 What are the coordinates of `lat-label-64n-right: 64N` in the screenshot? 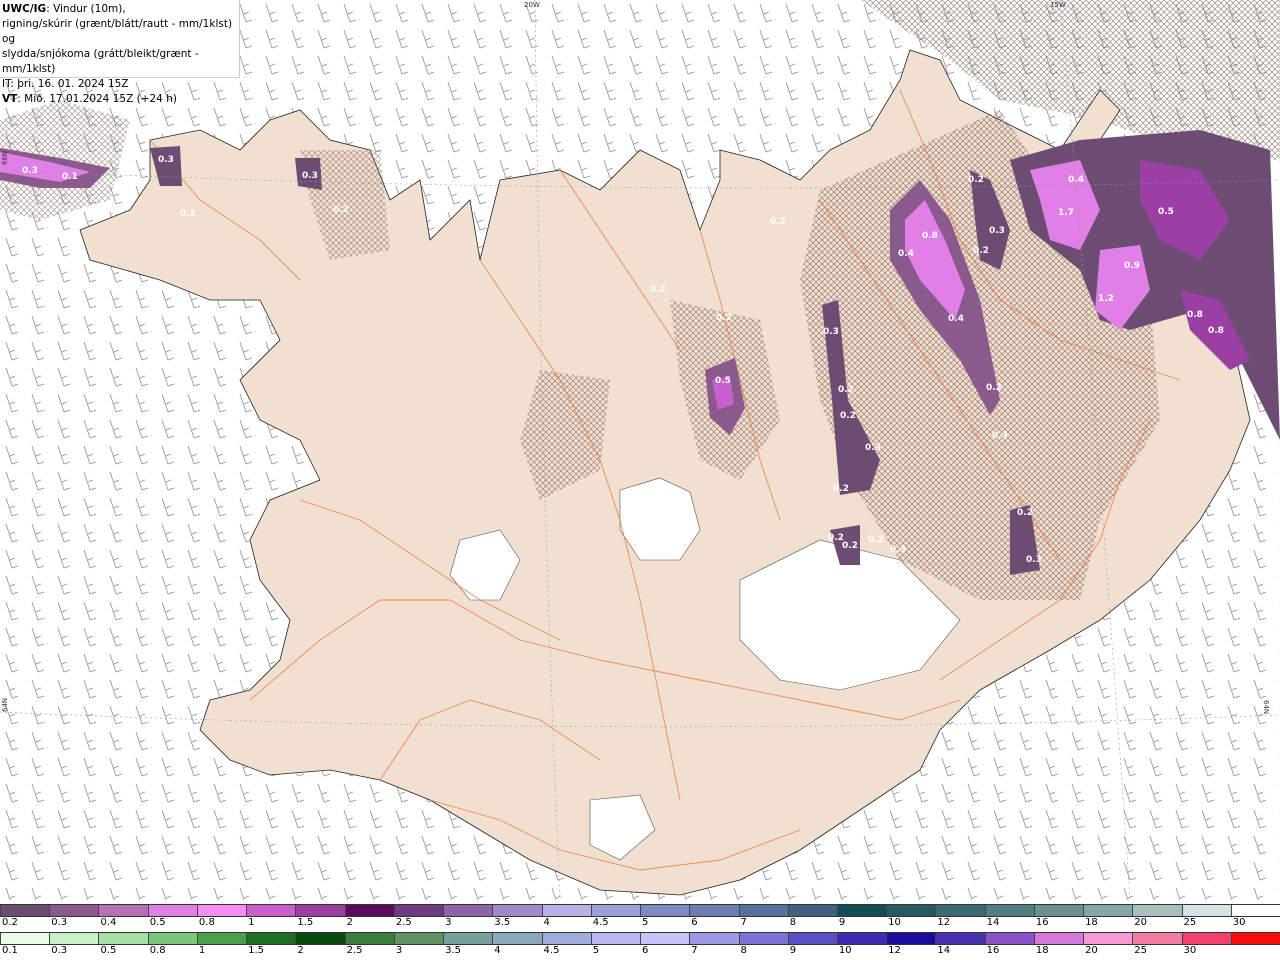 It's located at (1266, 707).